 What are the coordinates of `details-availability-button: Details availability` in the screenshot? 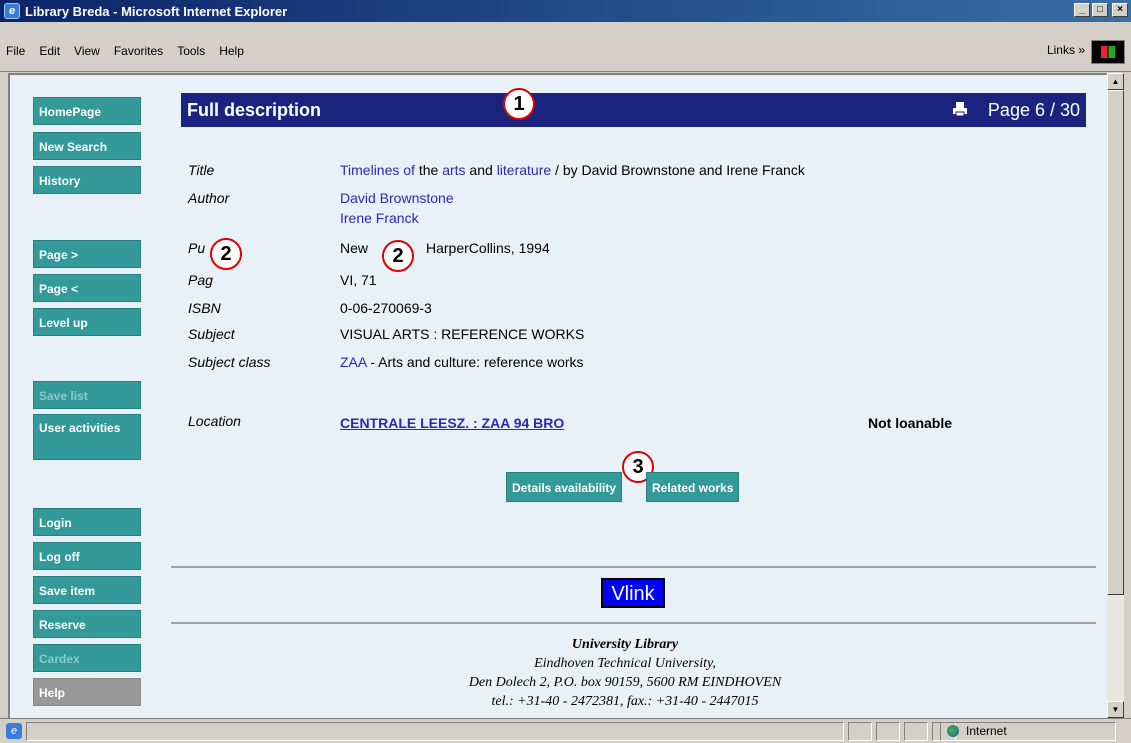 It's located at (564, 487).